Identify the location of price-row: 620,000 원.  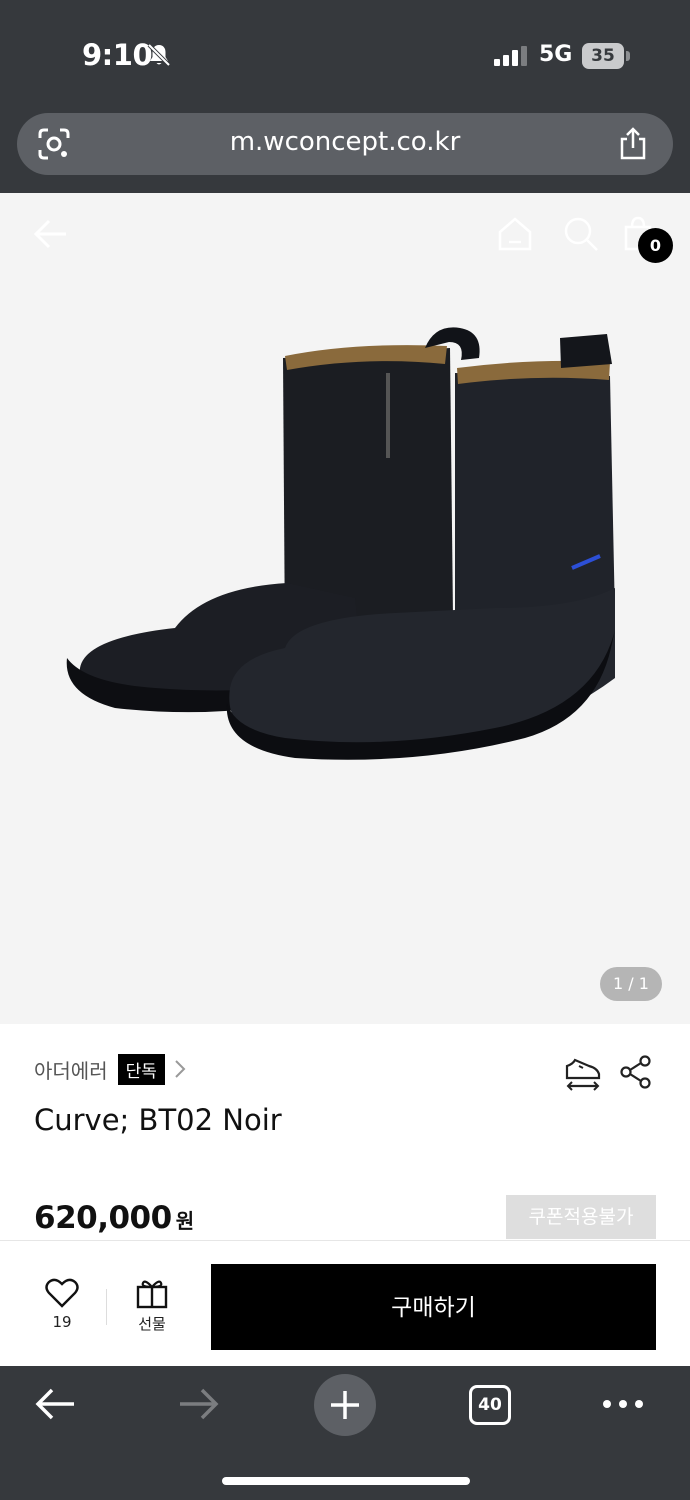
(114, 1218).